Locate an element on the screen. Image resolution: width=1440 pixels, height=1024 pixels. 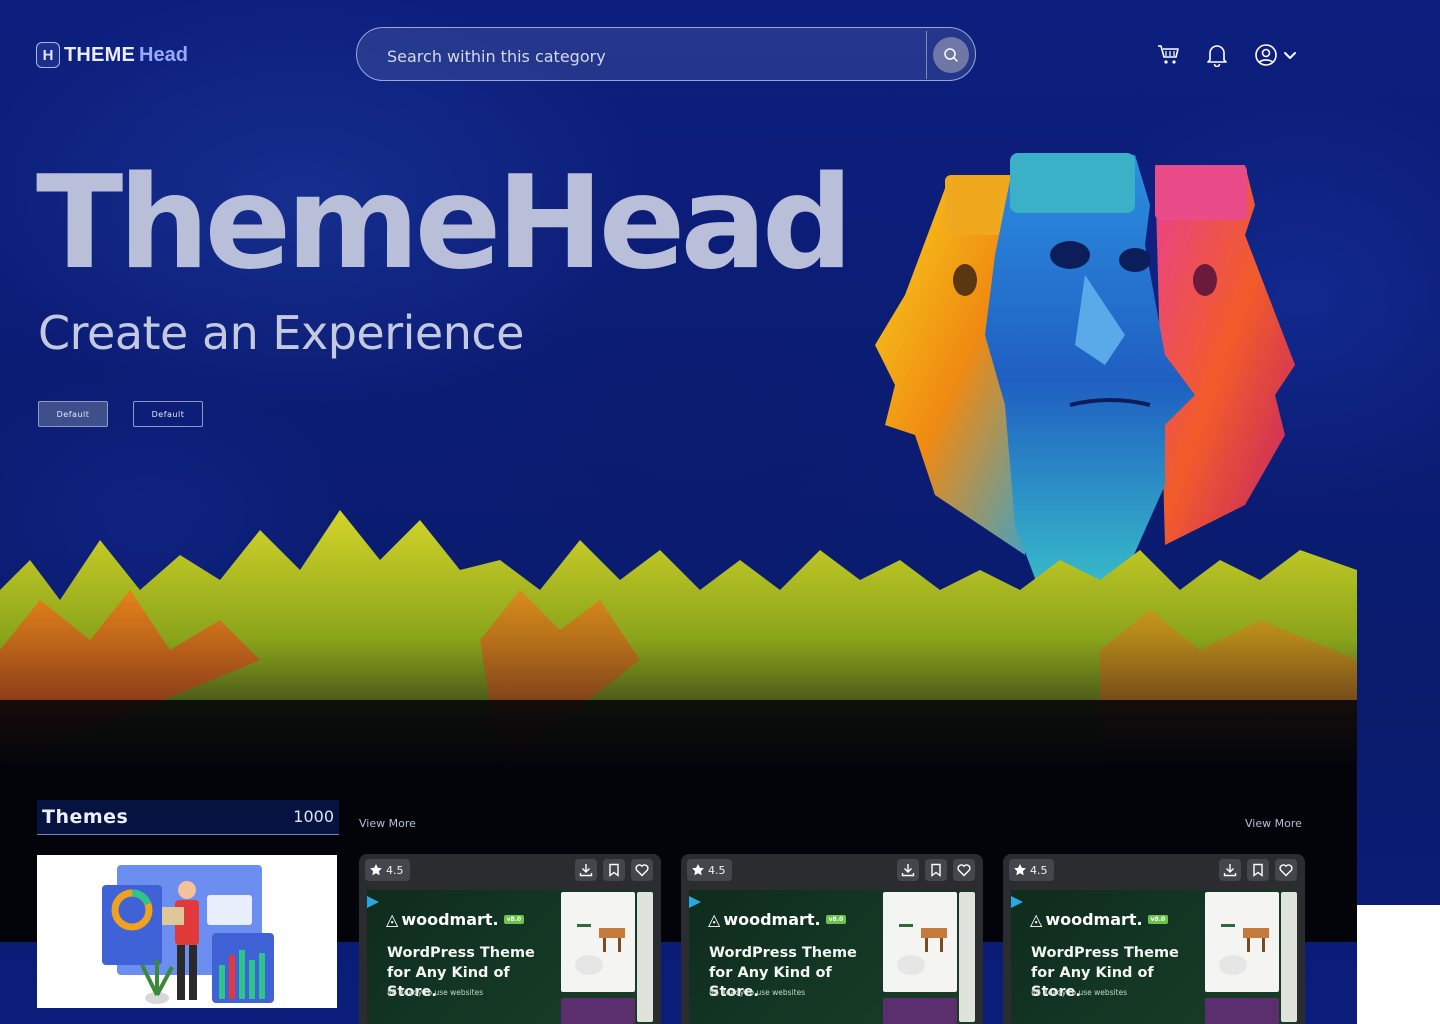
search-icon is located at coordinates (951, 55).